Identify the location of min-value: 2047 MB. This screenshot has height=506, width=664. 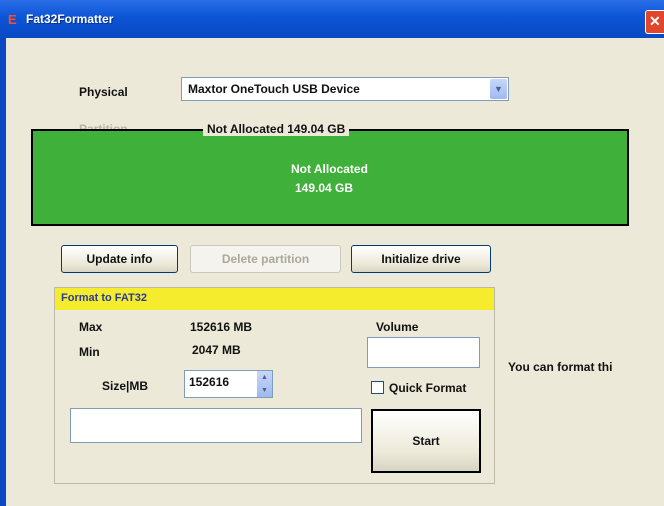
(216, 350).